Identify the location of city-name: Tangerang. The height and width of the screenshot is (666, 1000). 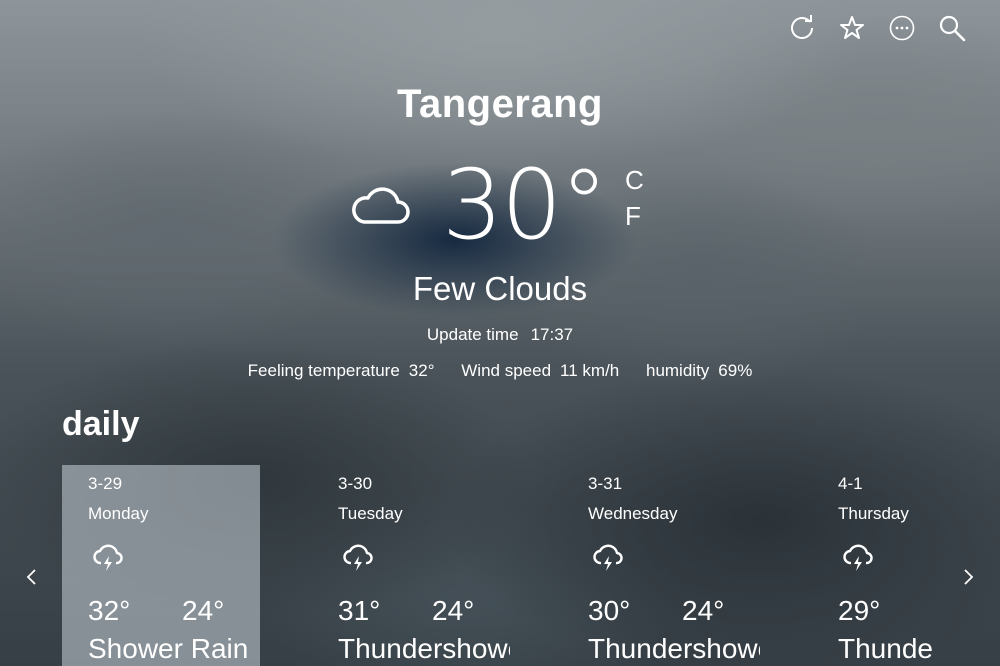
(499, 104).